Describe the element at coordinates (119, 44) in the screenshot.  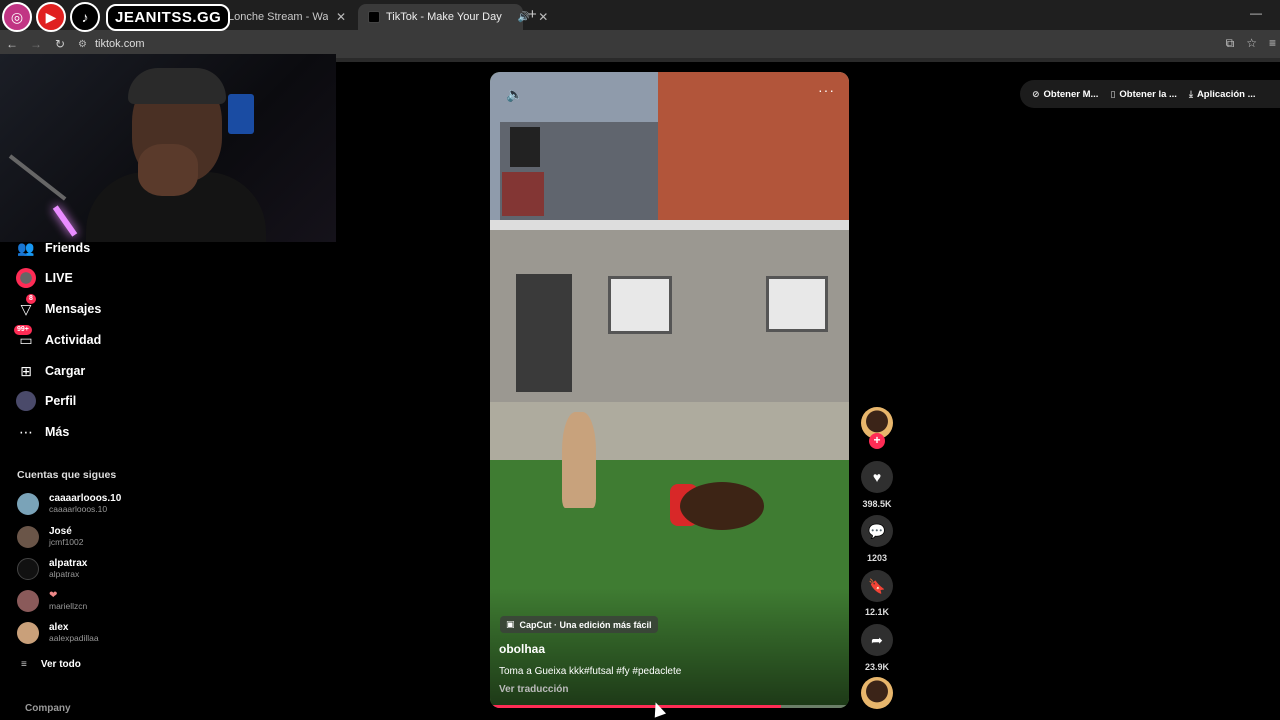
I see `url-text: tiktok.com` at that location.